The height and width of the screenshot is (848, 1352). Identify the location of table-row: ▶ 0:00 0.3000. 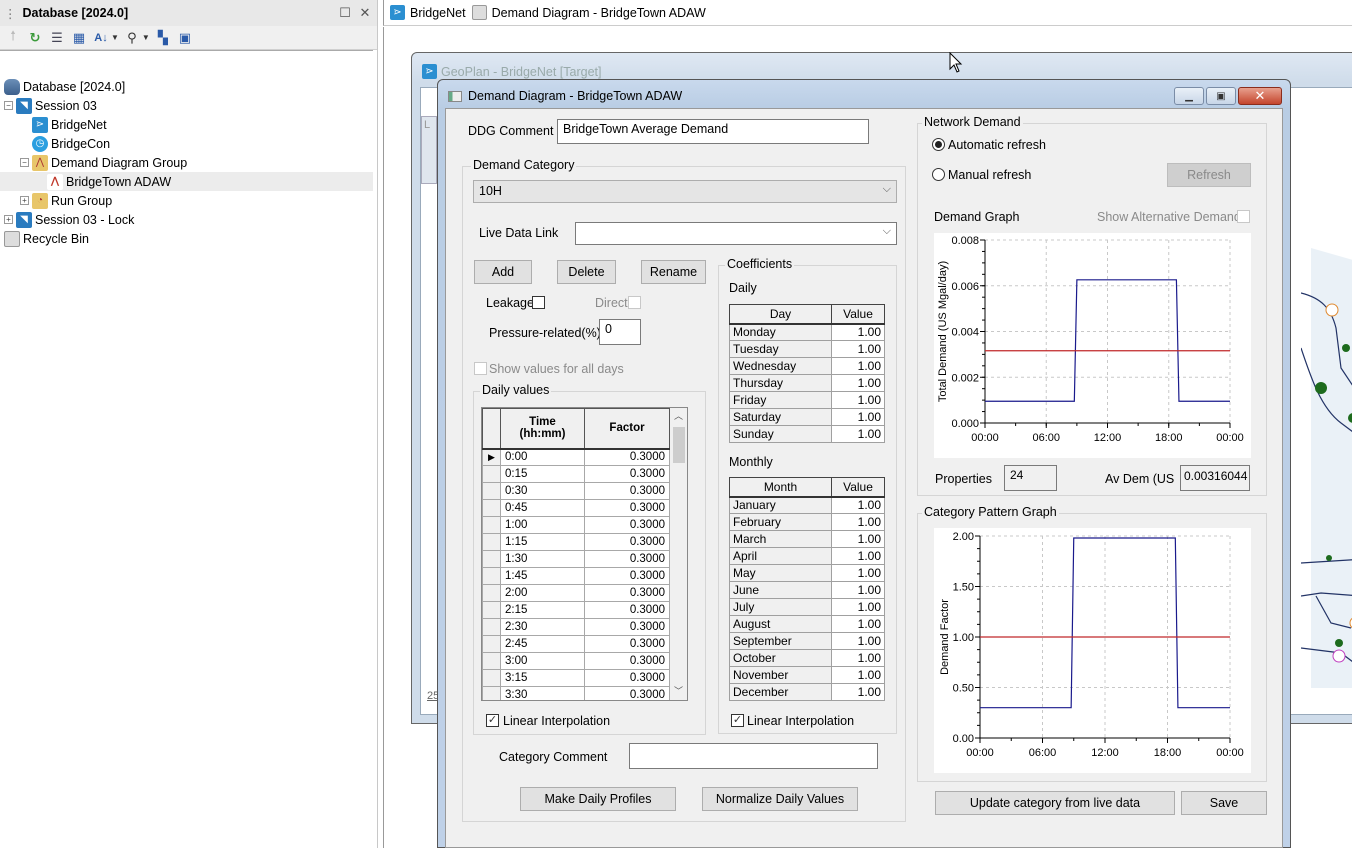
(576, 457).